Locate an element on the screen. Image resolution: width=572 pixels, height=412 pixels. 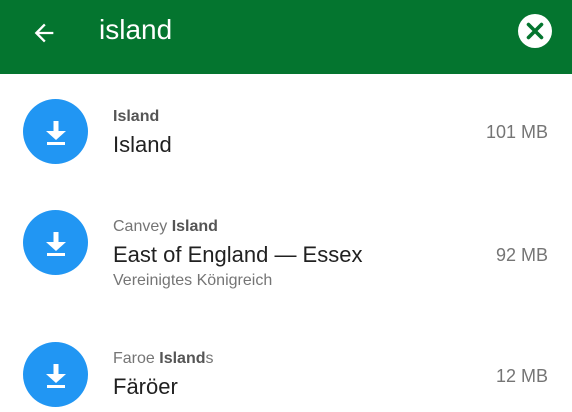
clear-search-button is located at coordinates (535, 31).